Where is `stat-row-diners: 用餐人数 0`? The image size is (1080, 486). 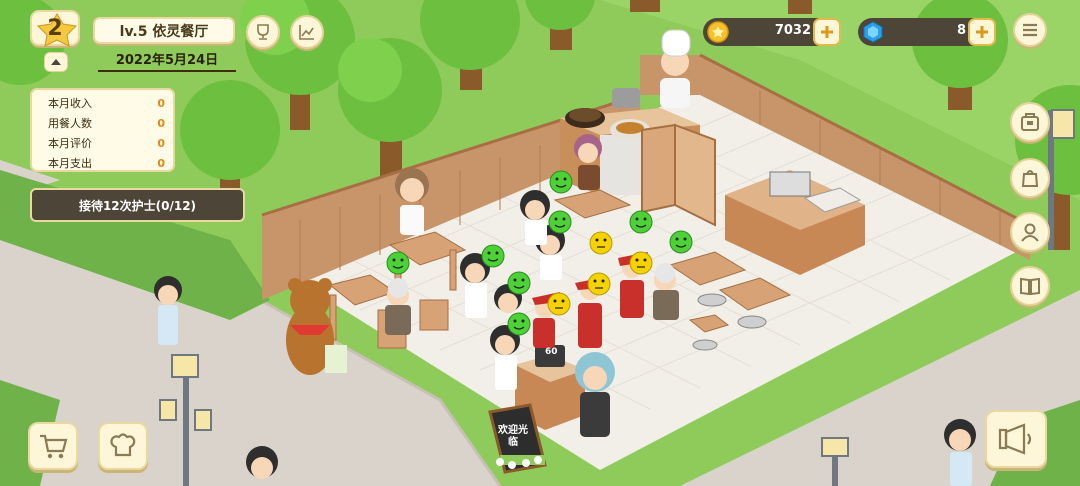 stat-row-diners: 用餐人数 0 is located at coordinates (106, 123).